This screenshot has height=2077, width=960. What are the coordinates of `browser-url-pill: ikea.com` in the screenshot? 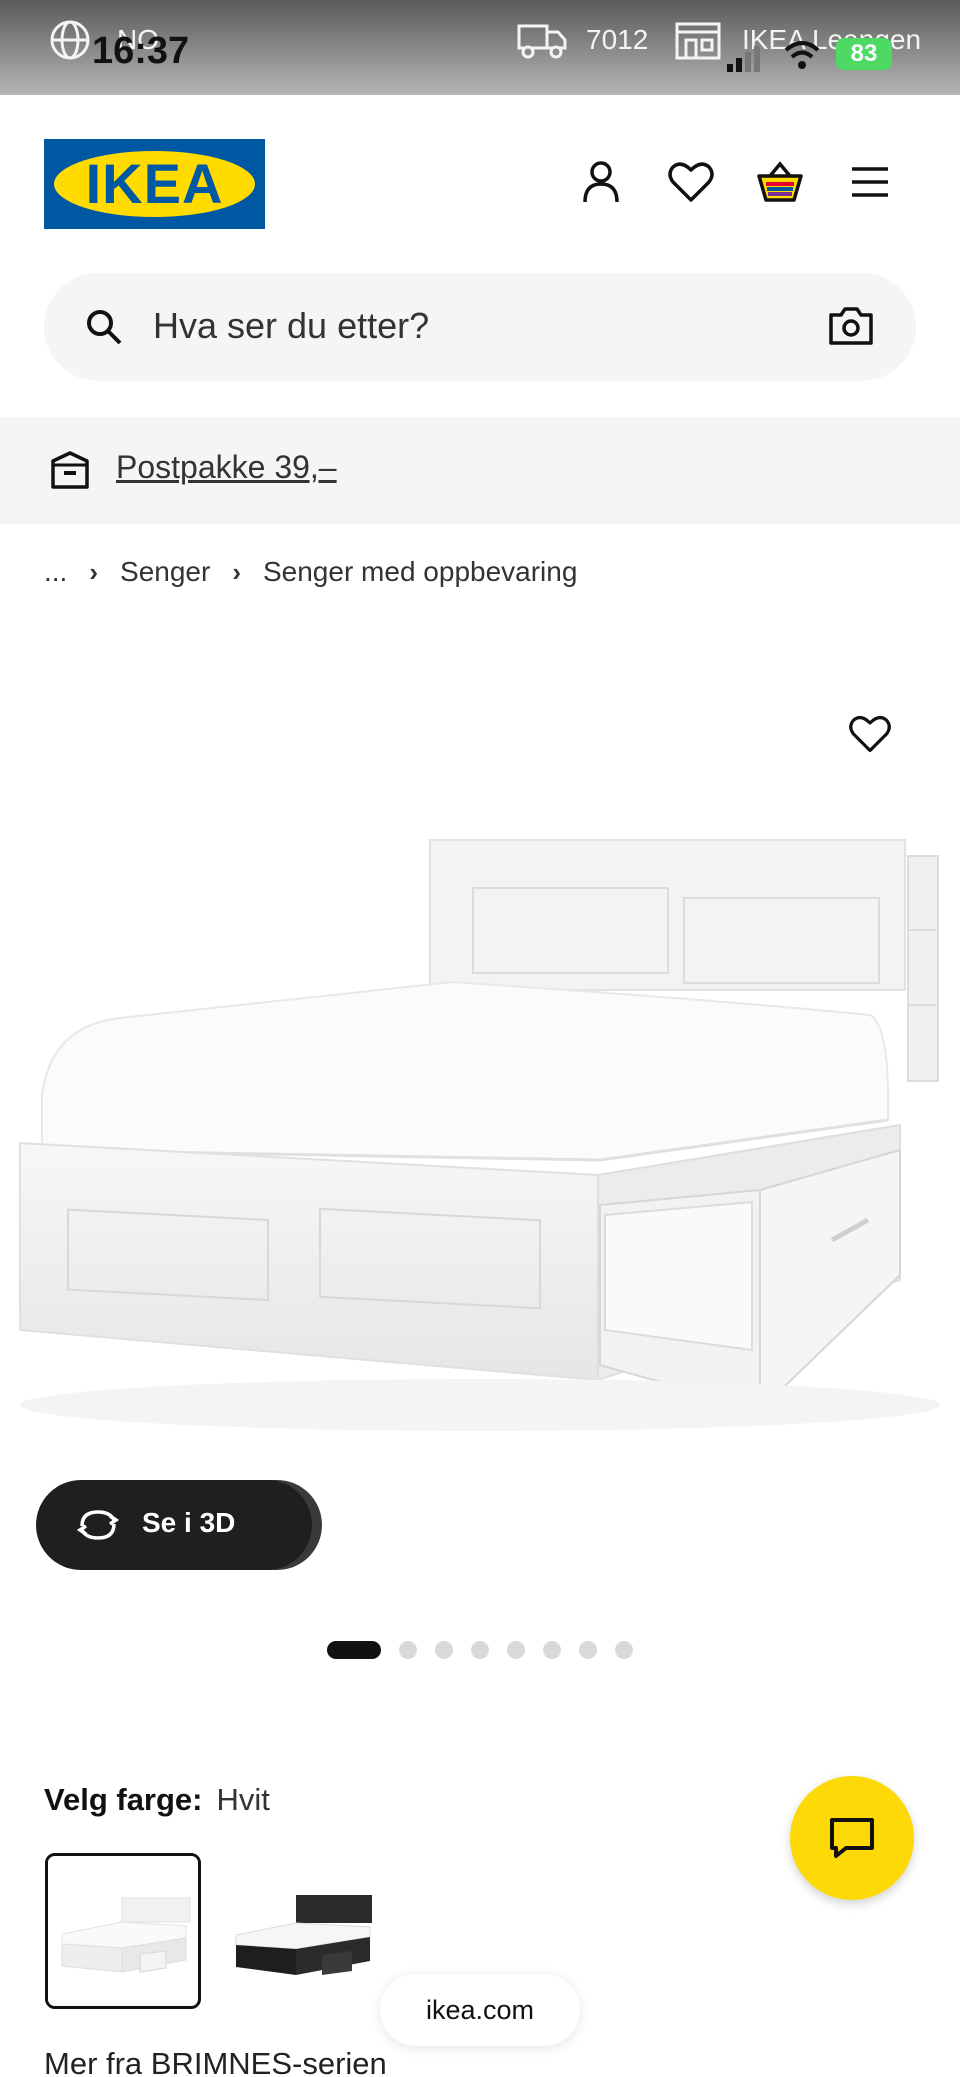 It's located at (480, 2010).